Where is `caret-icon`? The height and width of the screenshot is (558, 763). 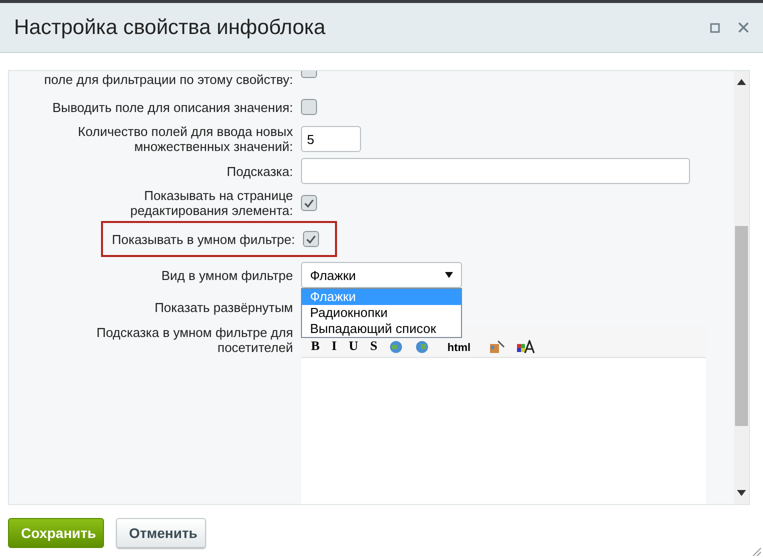
caret-icon is located at coordinates (449, 275).